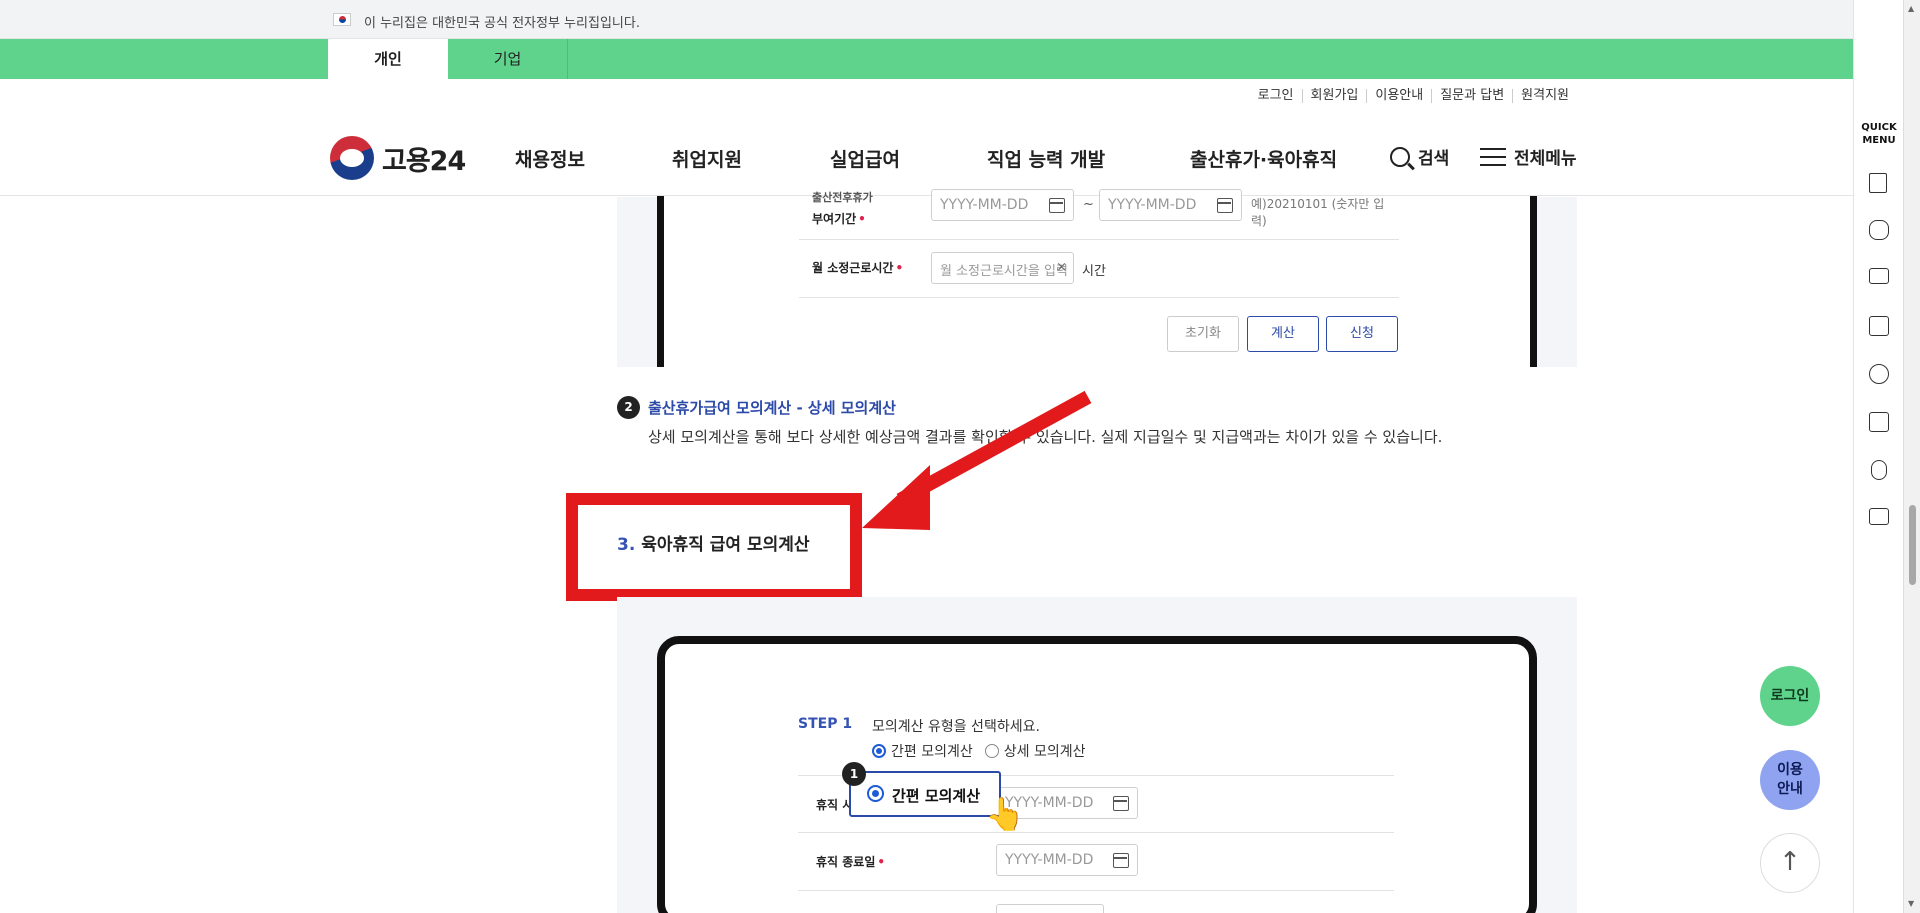 This screenshot has width=1920, height=913. I want to click on scroll-up-arrow: ▲, so click(1911, 8).